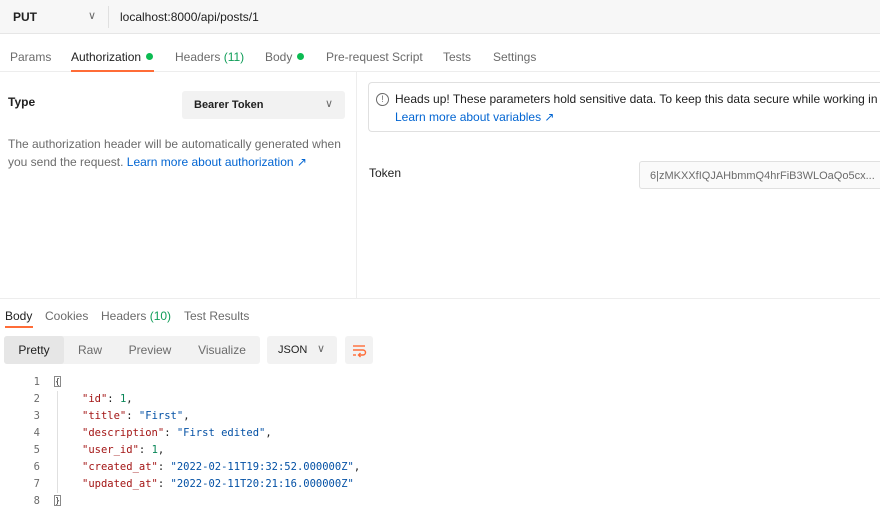 The image size is (880, 518). What do you see at coordinates (36, 467) in the screenshot?
I see `line-number: 6` at bounding box center [36, 467].